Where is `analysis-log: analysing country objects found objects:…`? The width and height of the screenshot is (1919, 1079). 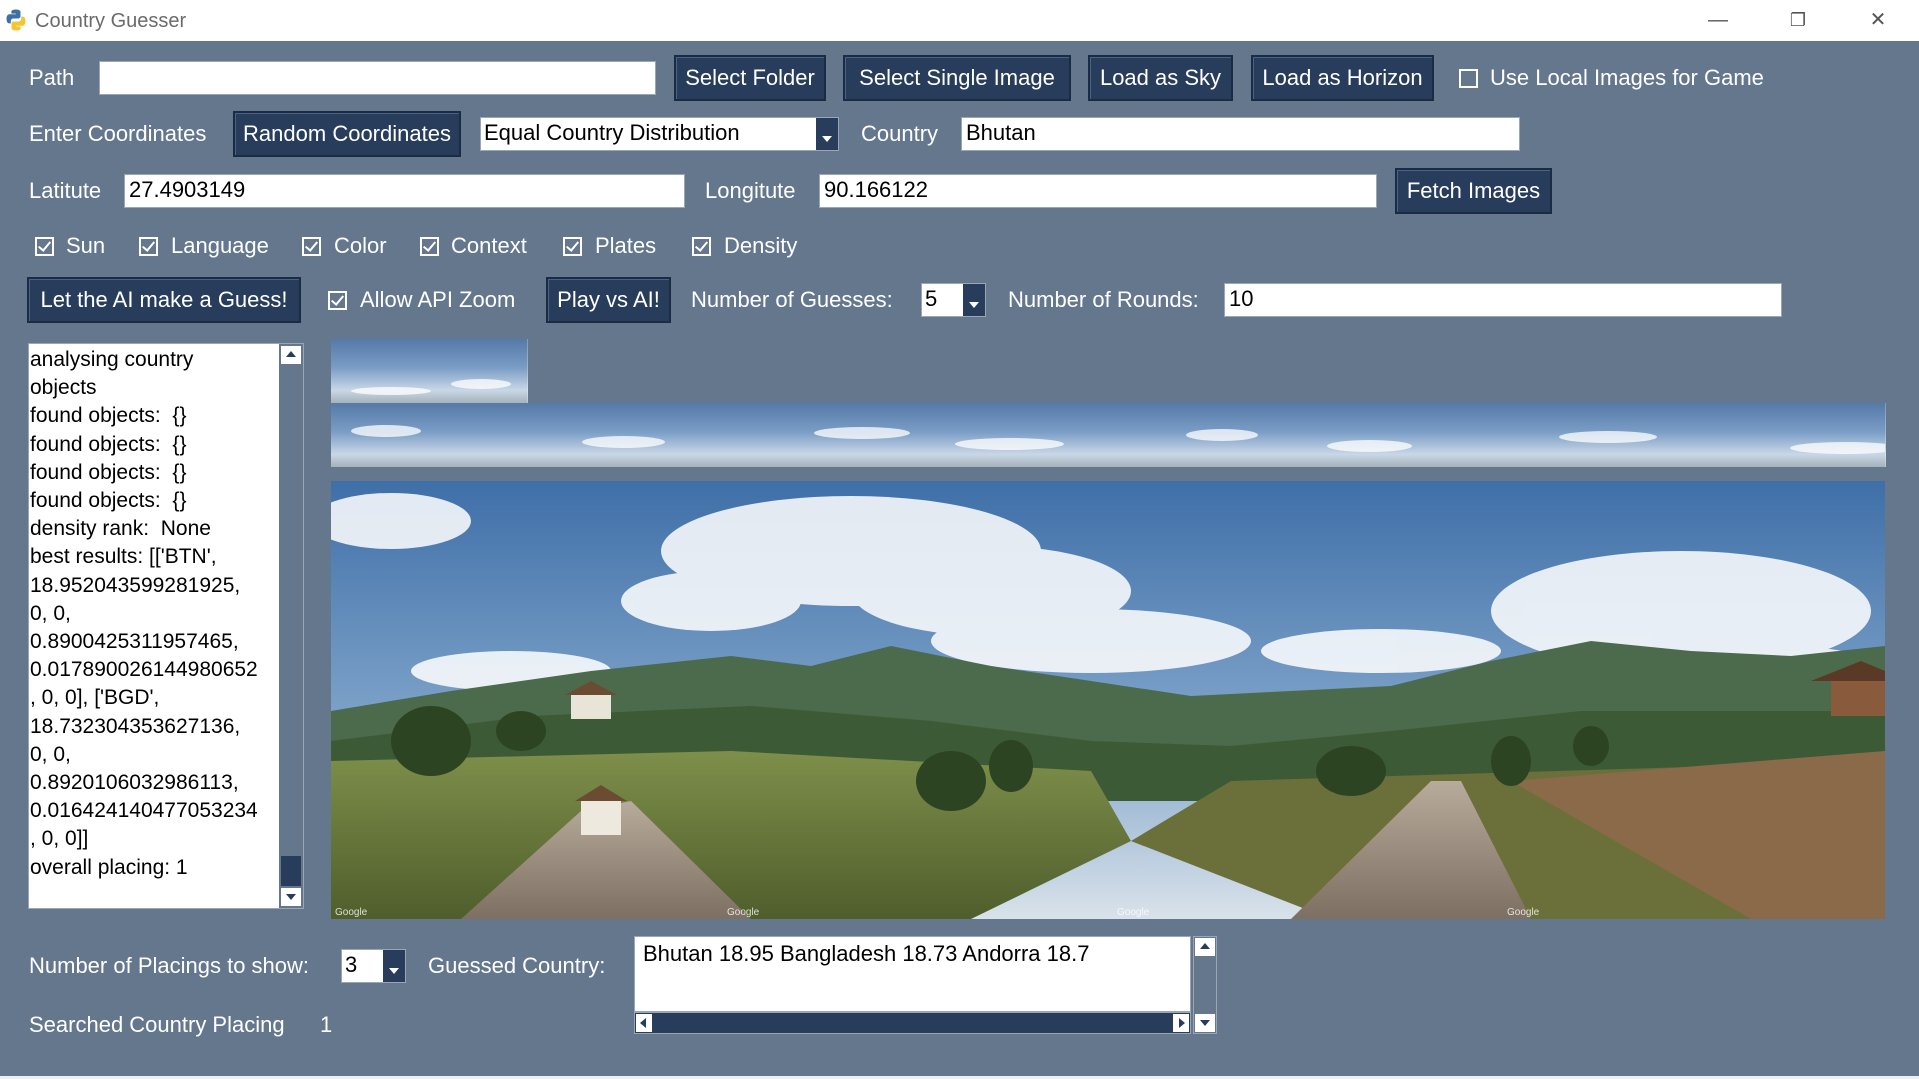 analysis-log: analysing country objects found objects:… is located at coordinates (166, 626).